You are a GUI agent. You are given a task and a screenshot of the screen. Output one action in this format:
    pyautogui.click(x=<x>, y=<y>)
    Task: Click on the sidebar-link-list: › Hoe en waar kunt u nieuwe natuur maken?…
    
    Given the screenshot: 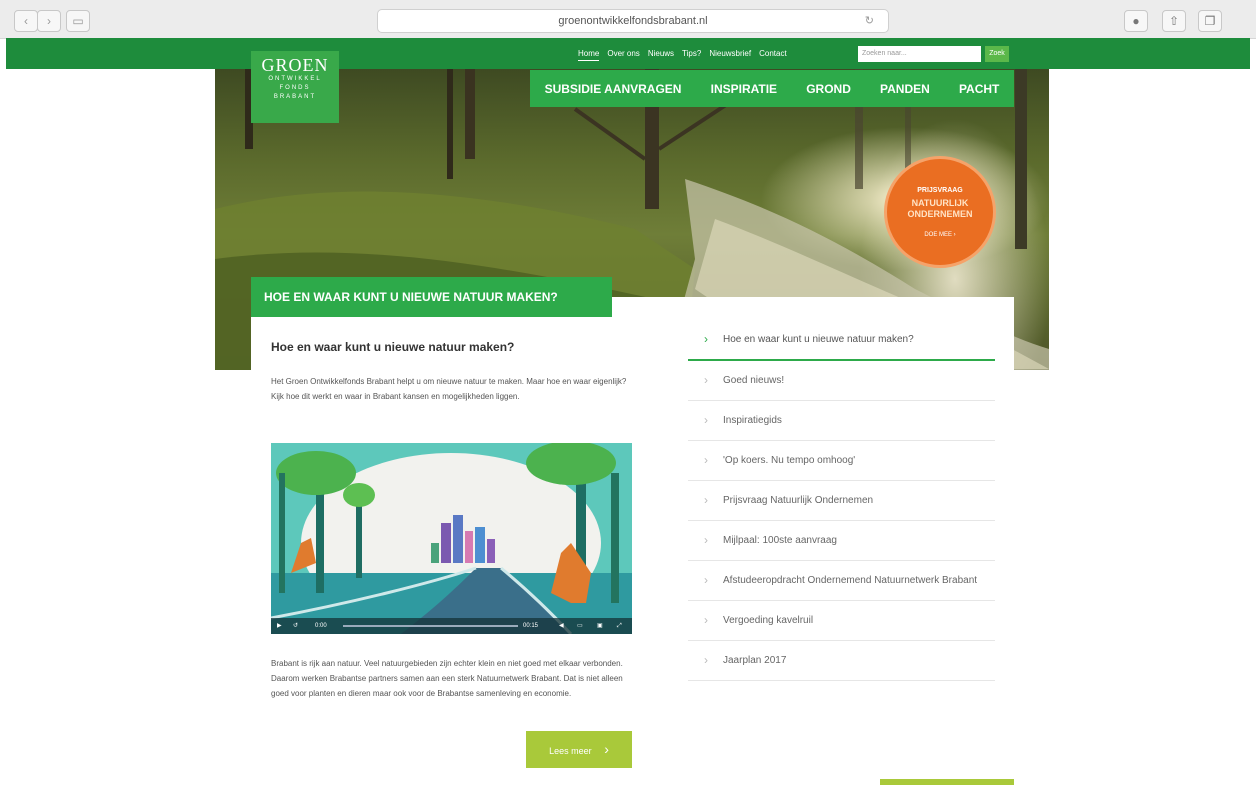 What is the action you would take?
    pyautogui.click(x=841, y=500)
    